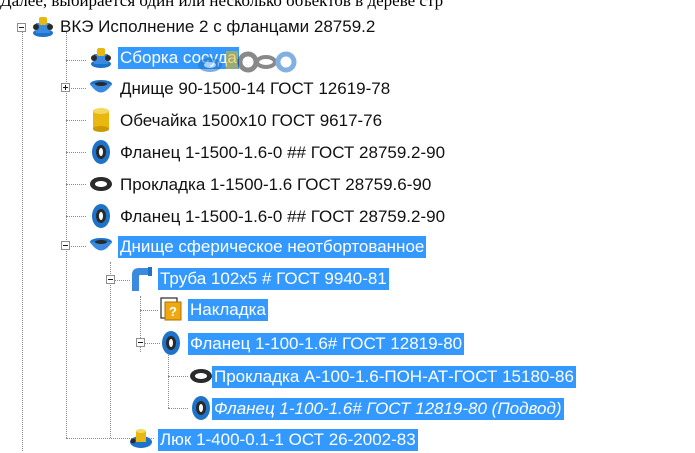 The height and width of the screenshot is (453, 695). I want to click on tree-node-label: Прокладка А-100-1.6-ПОН-АТ-ГОСТ 15180-86, so click(394, 377).